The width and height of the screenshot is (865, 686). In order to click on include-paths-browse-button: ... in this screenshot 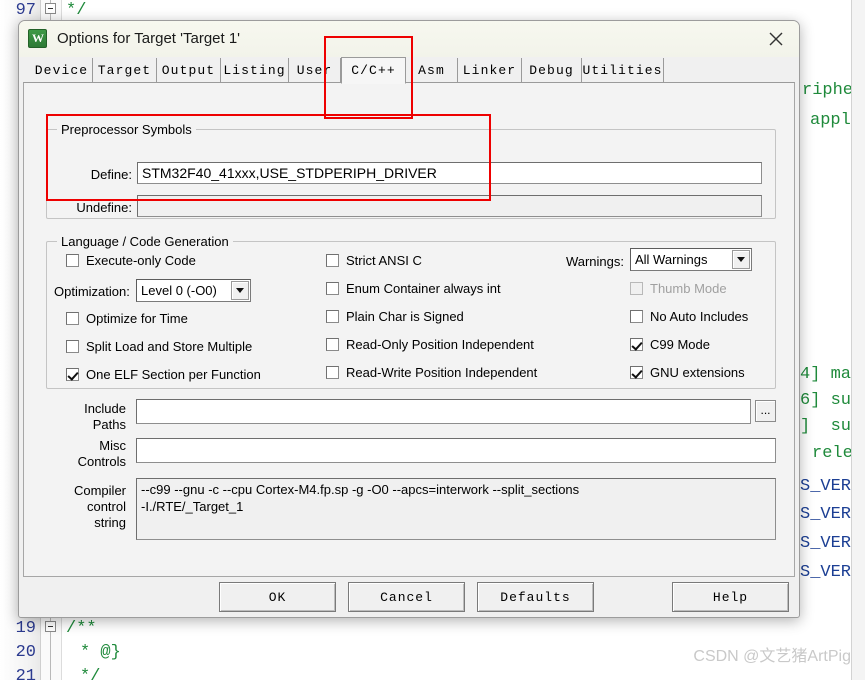, I will do `click(765, 411)`.